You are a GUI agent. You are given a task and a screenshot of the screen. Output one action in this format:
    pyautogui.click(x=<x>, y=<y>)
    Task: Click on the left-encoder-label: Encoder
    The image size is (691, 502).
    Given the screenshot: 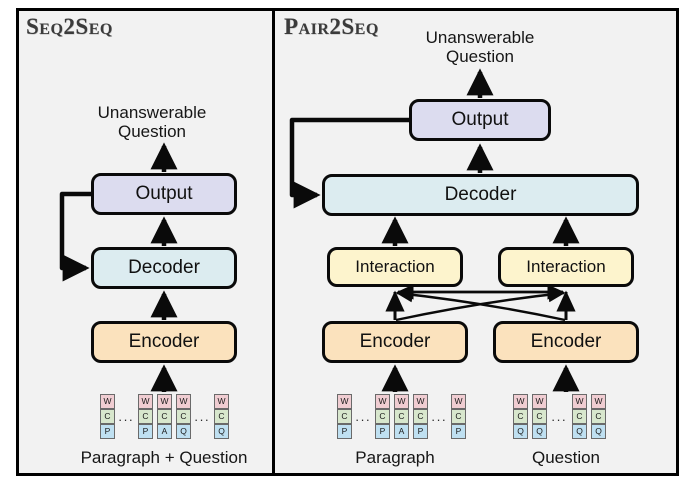 What is the action you would take?
    pyautogui.click(x=164, y=341)
    